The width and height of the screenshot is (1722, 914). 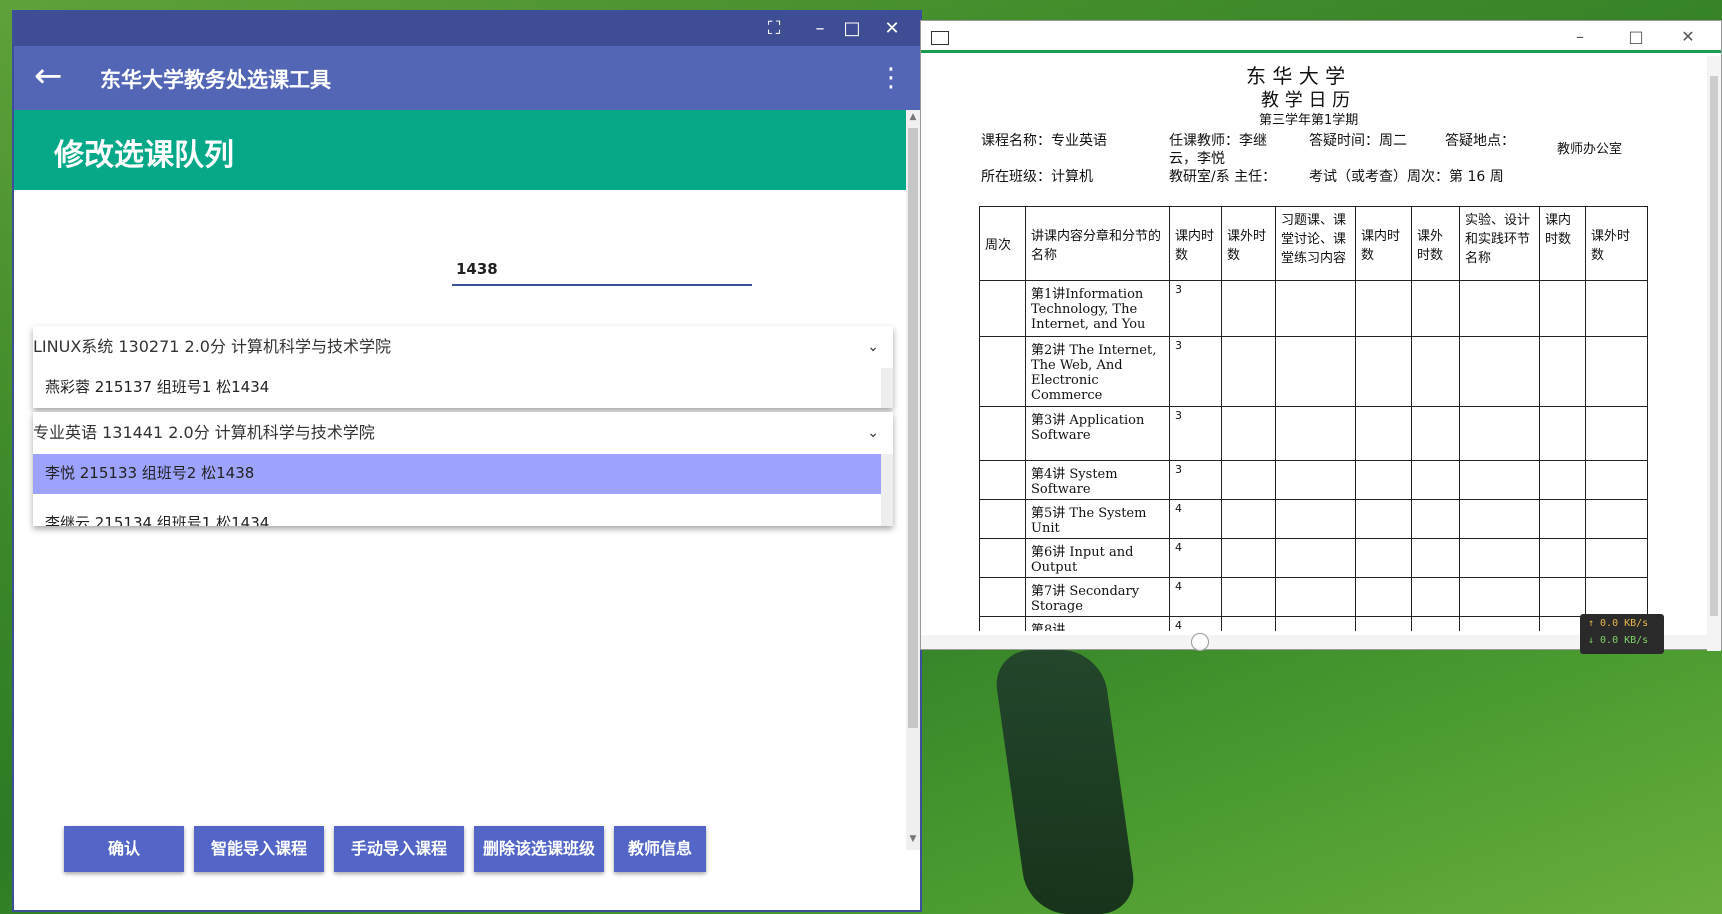 I want to click on document-vertical-scrollbar, so click(x=1714, y=353).